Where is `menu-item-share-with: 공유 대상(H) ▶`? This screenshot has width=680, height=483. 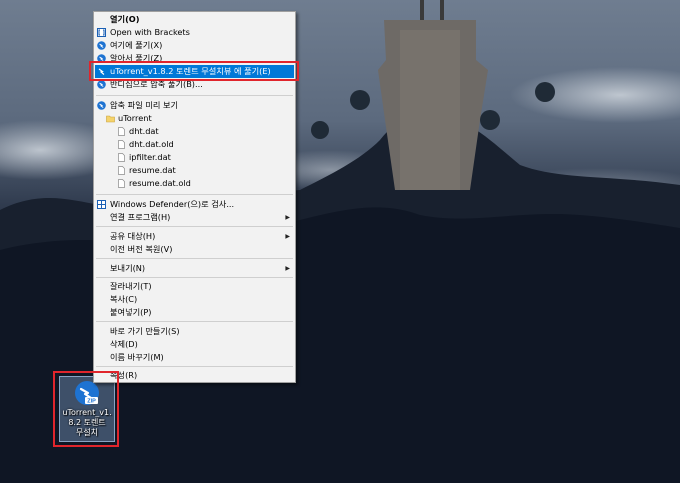
menu-item-share-with: 공유 대상(H) ▶ is located at coordinates (194, 236).